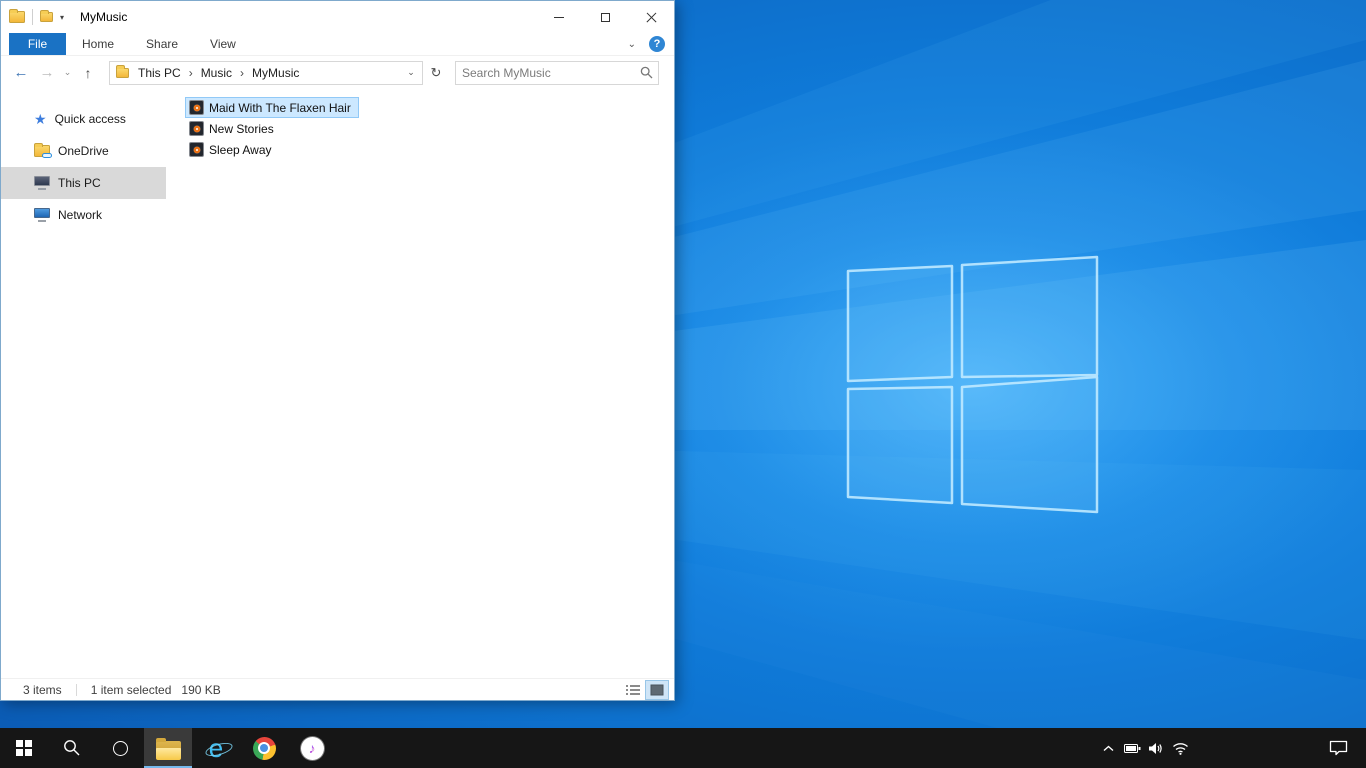 Image resolution: width=1366 pixels, height=768 pixels. I want to click on close-icon, so click(651, 17).